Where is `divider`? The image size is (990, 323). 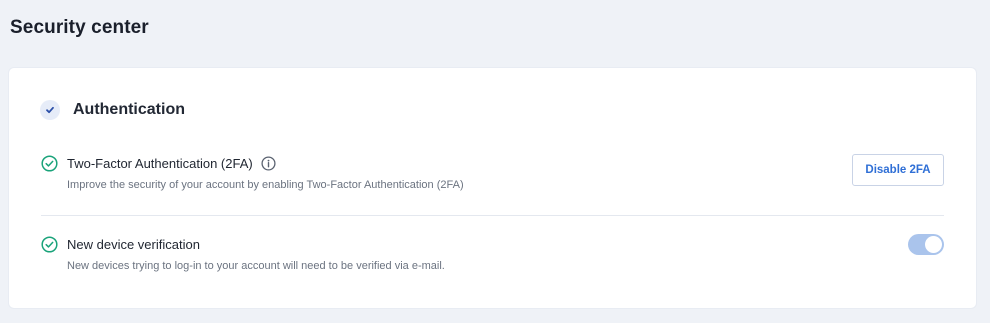 divider is located at coordinates (492, 215).